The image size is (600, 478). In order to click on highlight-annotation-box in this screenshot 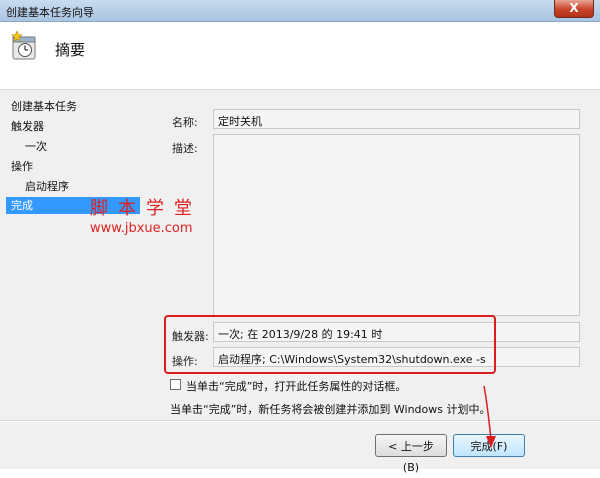, I will do `click(330, 344)`.